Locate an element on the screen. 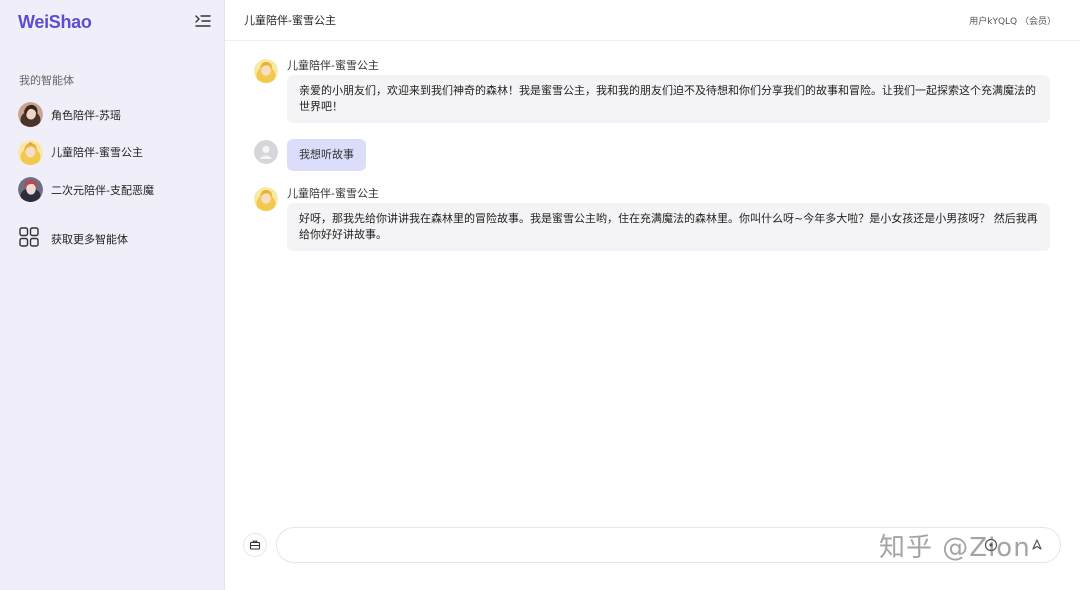 This screenshot has height=590, width=1080. sidebar-item-label: 二次元陪伴-支配恶魔 is located at coordinates (102, 190).